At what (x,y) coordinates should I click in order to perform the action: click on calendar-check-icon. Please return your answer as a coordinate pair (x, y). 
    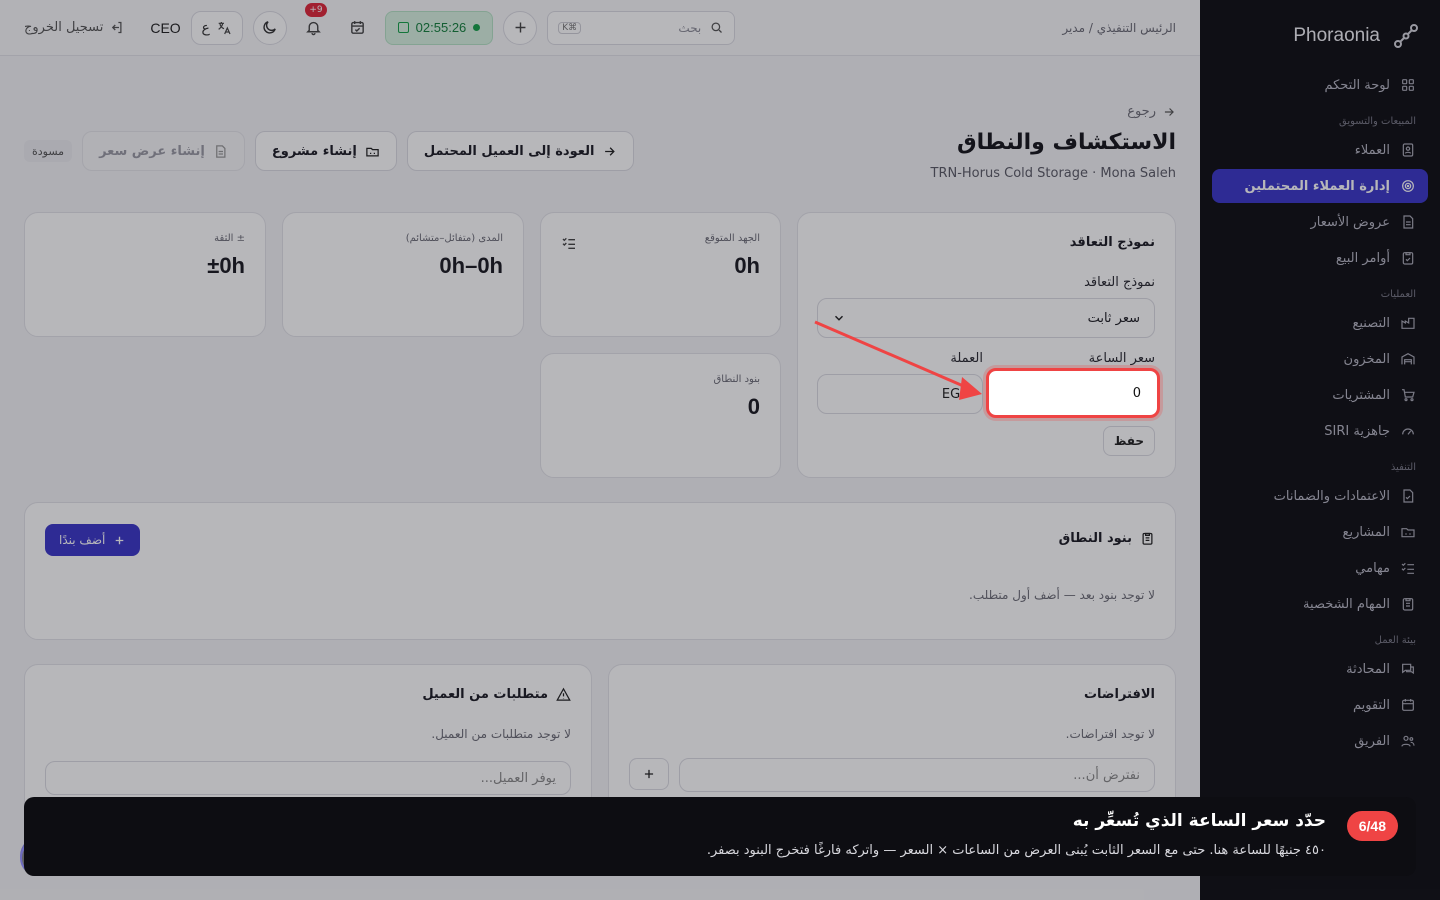
    Looking at the image, I should click on (358, 27).